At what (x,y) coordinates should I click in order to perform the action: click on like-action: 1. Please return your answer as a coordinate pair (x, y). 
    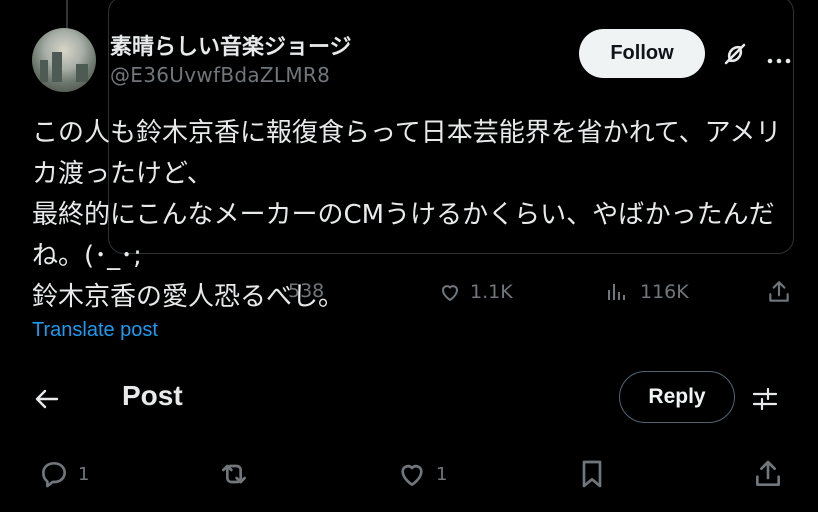
    Looking at the image, I should click on (421, 474).